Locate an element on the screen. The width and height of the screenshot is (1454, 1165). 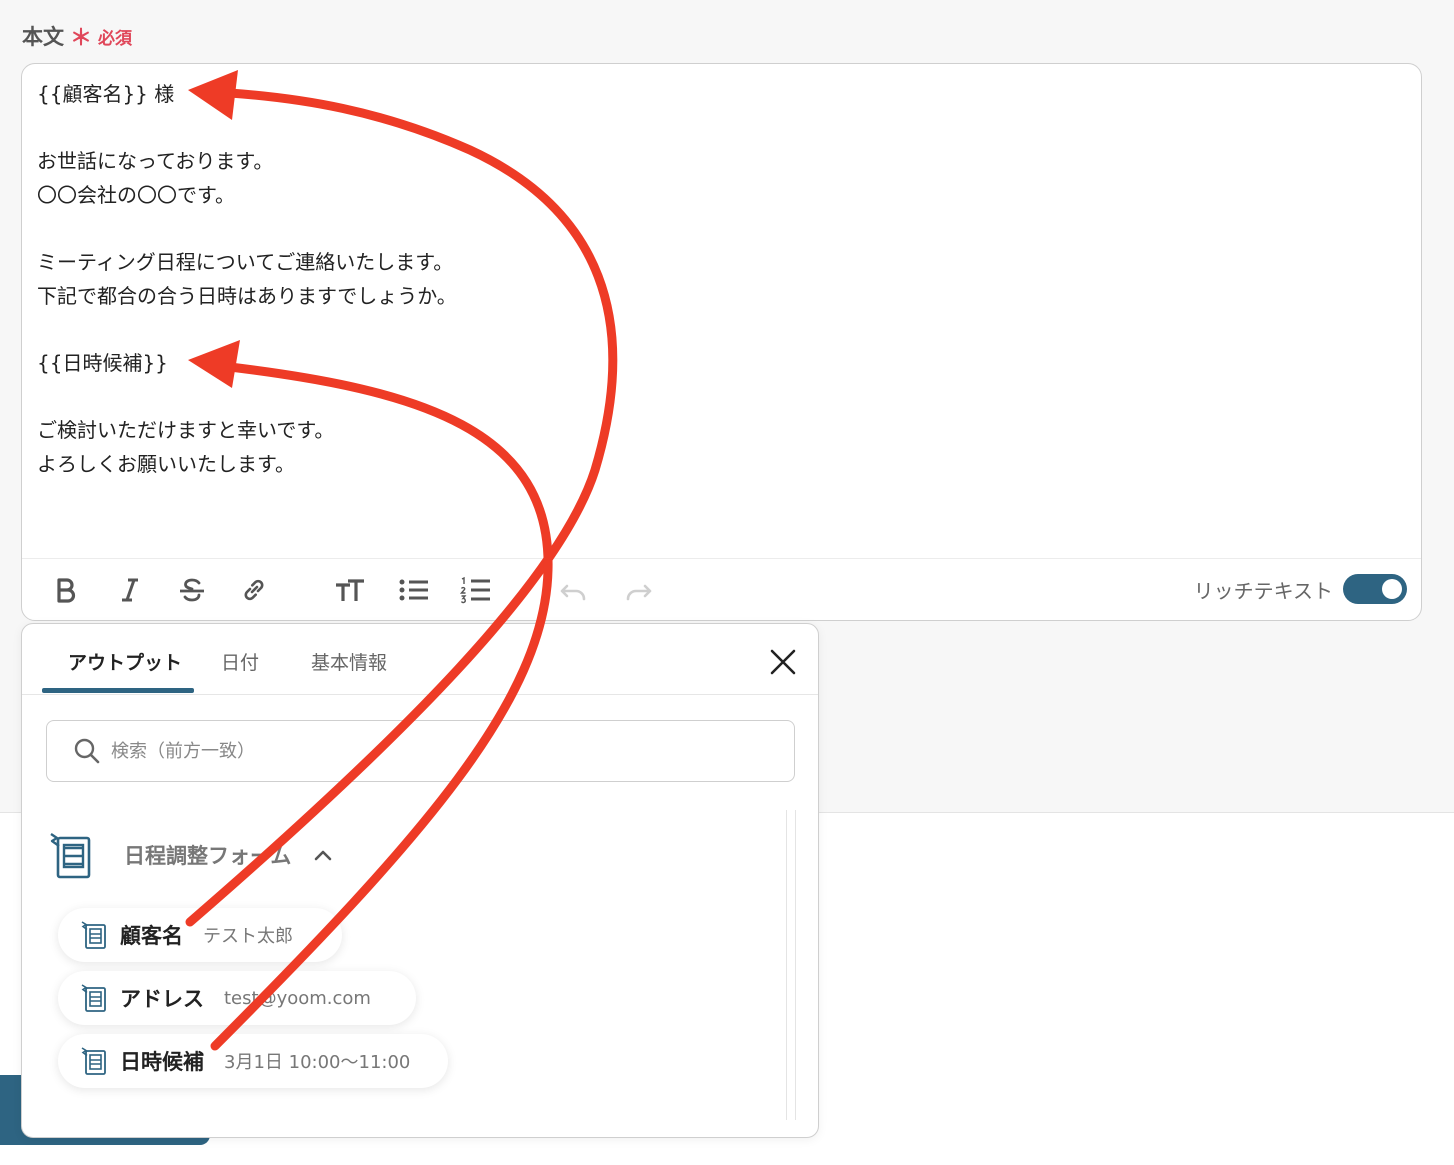
tab-output: アウトプット is located at coordinates (125, 661).